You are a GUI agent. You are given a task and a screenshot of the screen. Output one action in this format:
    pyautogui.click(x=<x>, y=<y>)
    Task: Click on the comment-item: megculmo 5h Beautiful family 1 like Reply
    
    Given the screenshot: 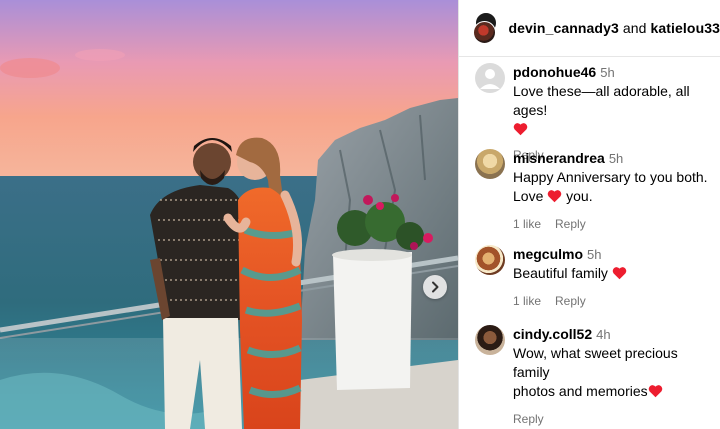 What is the action you would take?
    pyautogui.click(x=589, y=283)
    